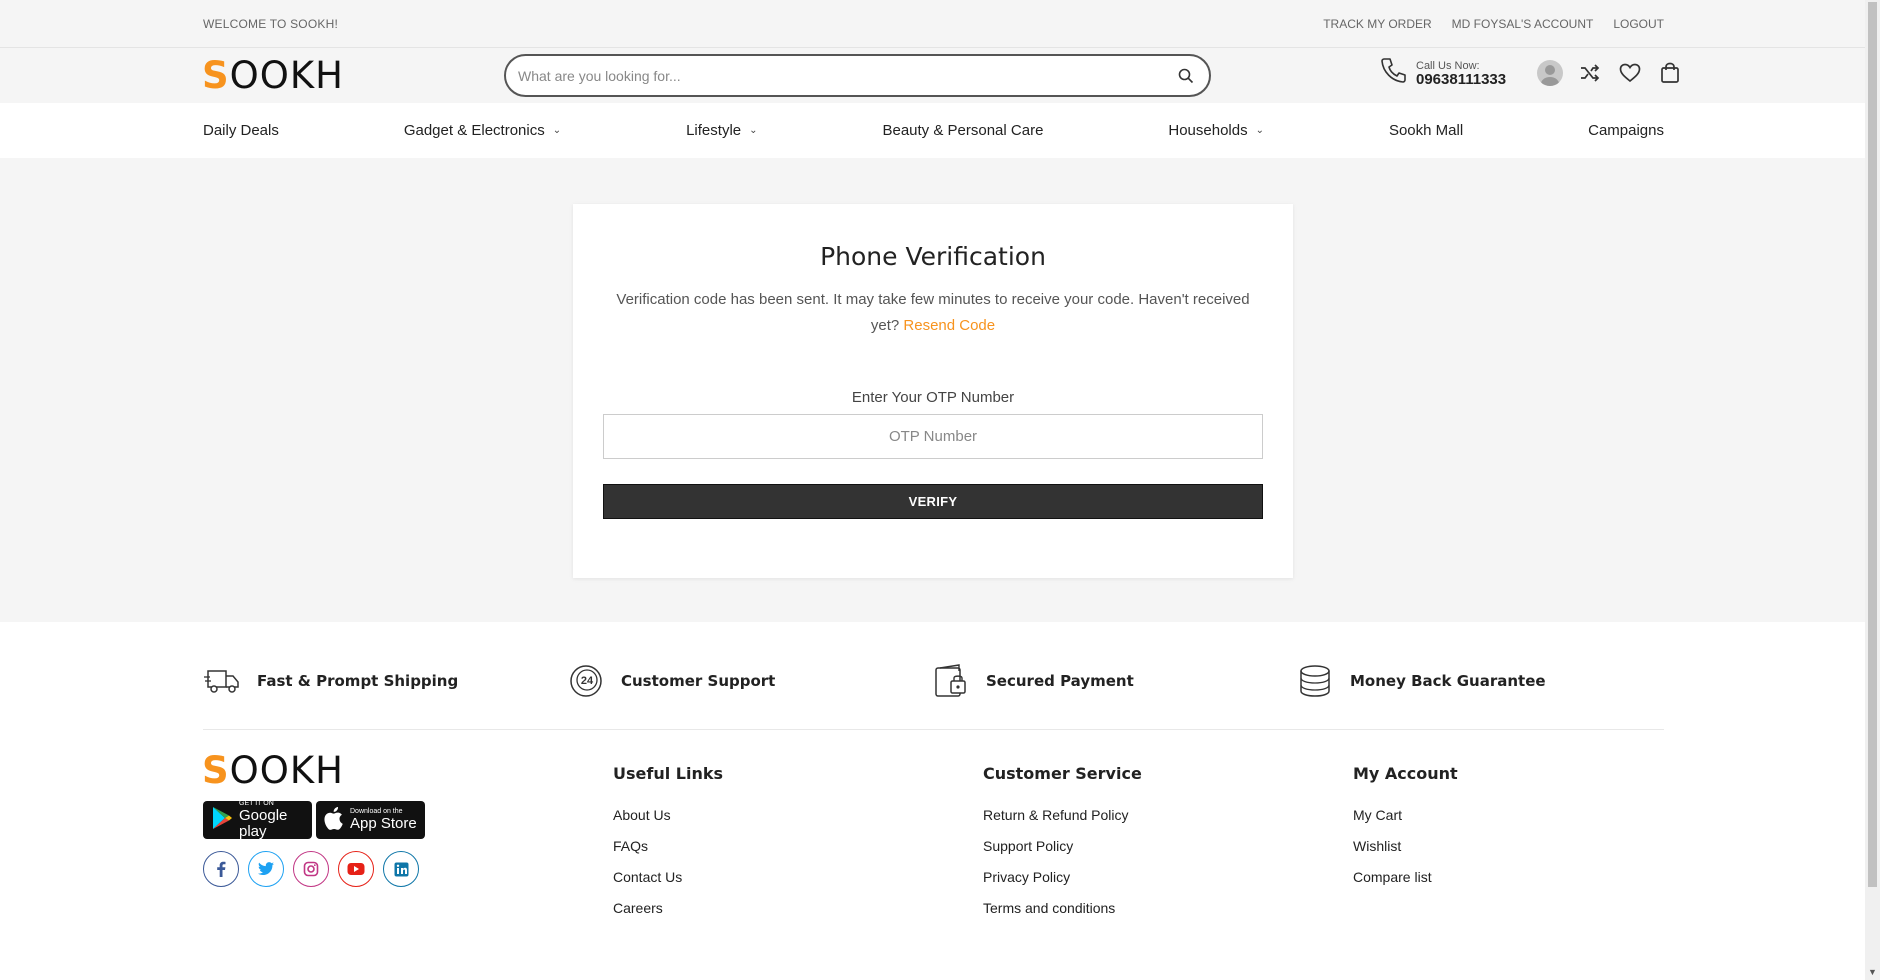  What do you see at coordinates (1670, 73) in the screenshot?
I see `cart-bag-icon` at bounding box center [1670, 73].